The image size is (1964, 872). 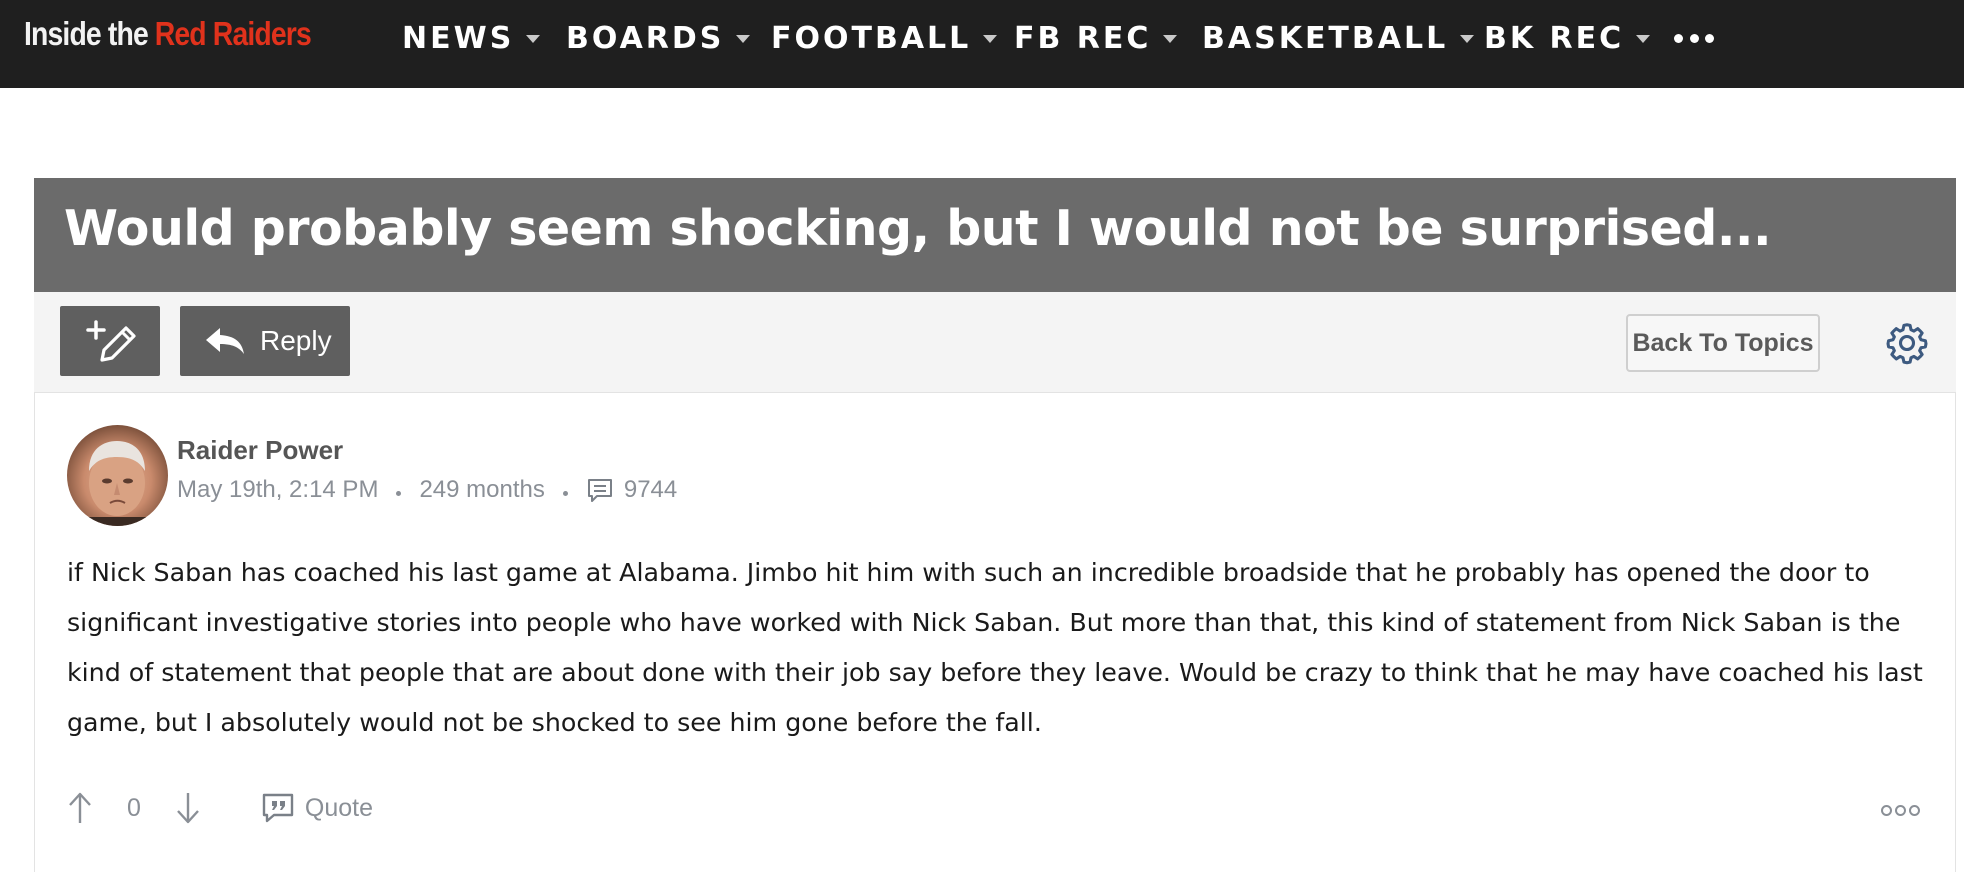 I want to click on site-logo: Inside the Red Raiders, so click(x=168, y=34).